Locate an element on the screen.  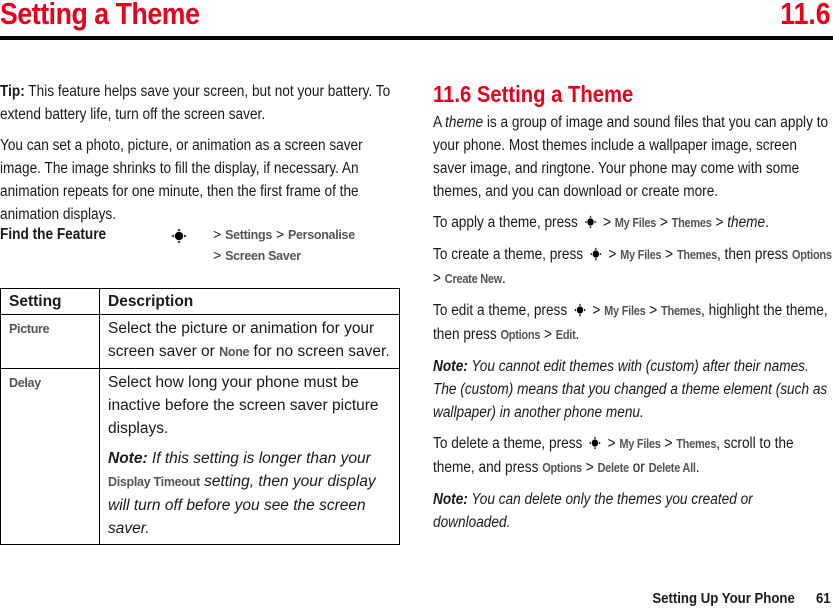
table-header-row: Setting Description is located at coordinates (200, 301).